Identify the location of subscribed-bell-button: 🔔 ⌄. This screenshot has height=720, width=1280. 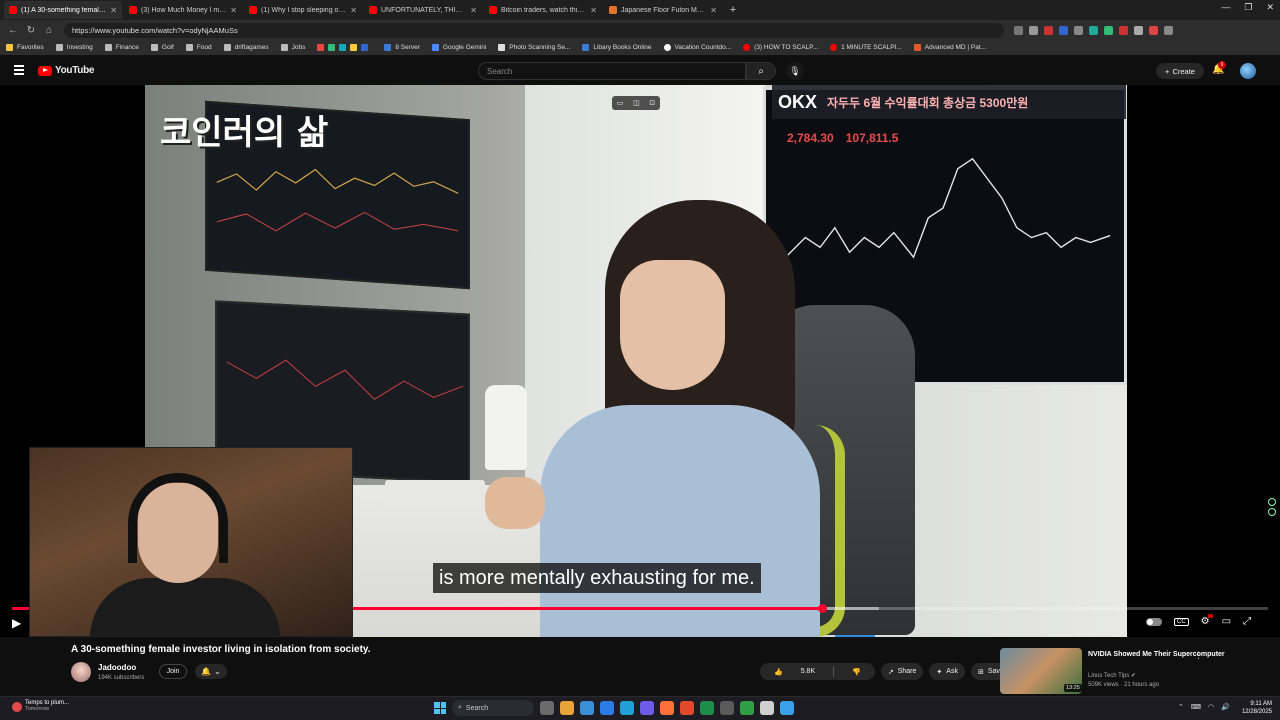
(211, 671).